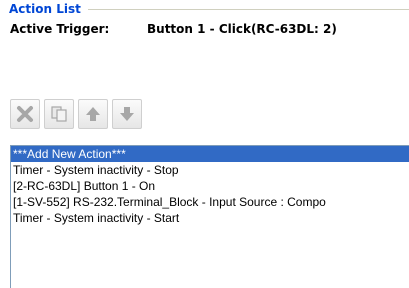  Describe the element at coordinates (210, 170) in the screenshot. I see `list-item: Timer - System inactivity - Stop` at that location.